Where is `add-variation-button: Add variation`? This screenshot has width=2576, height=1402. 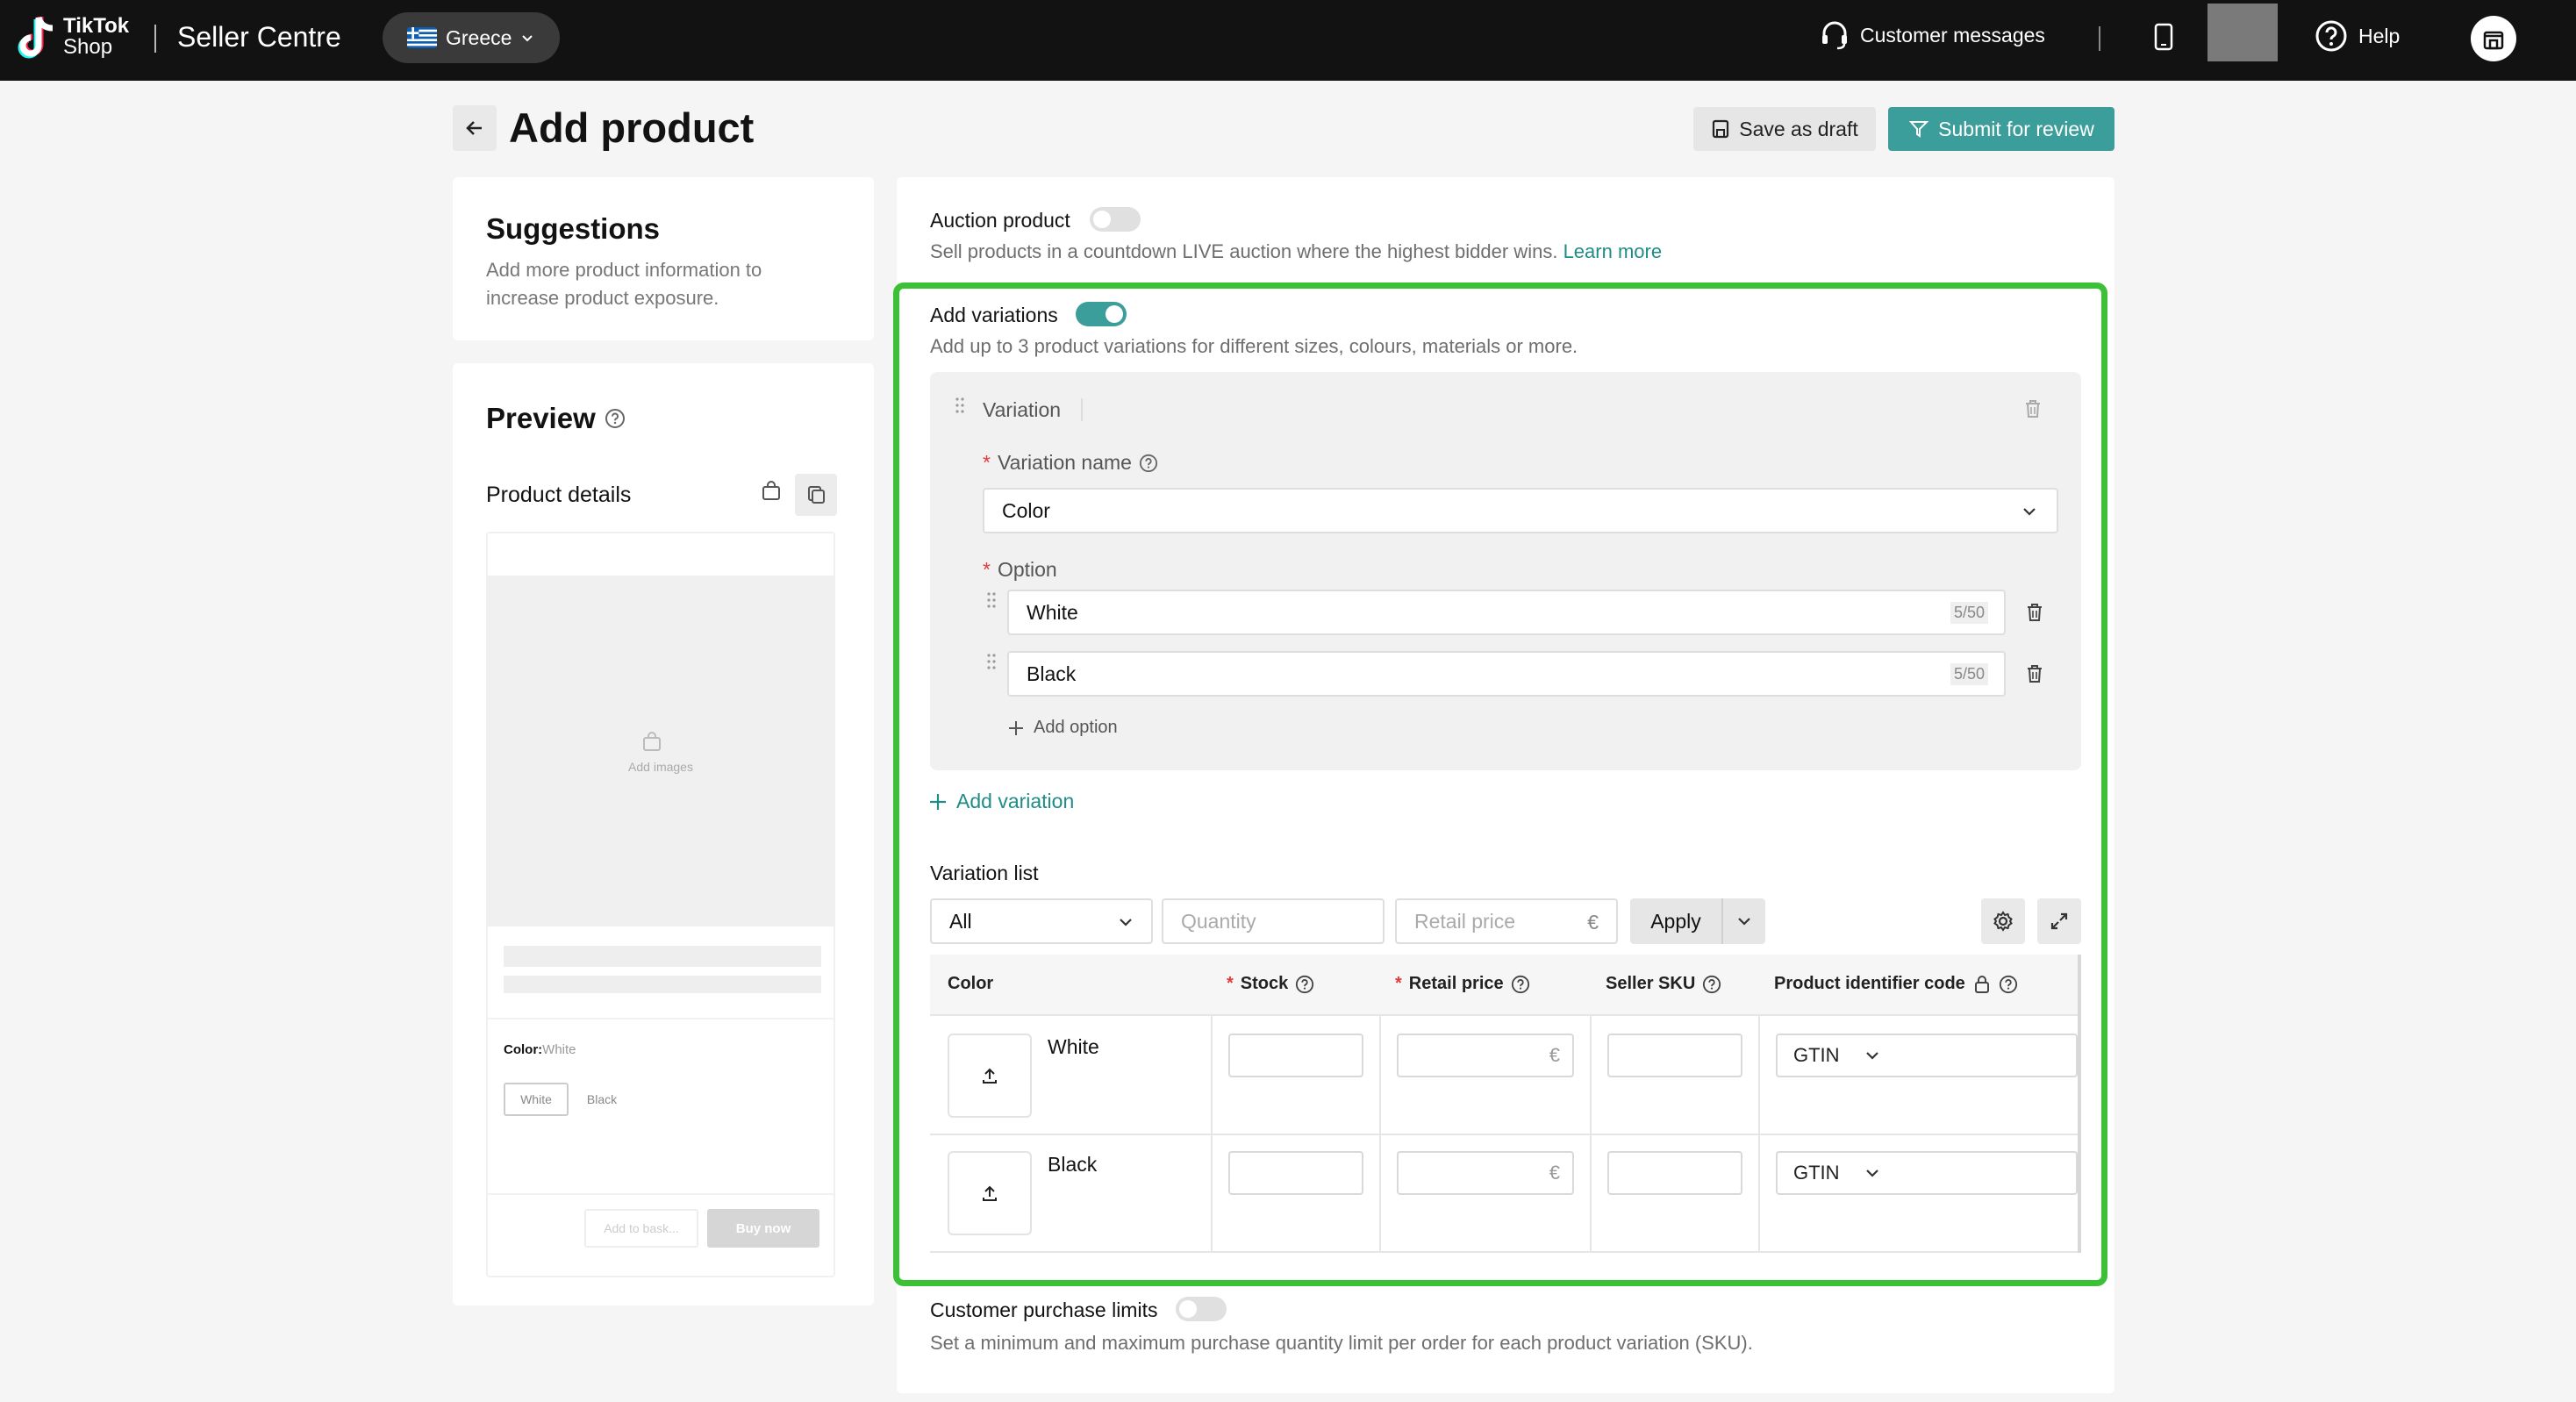 add-variation-button: Add variation is located at coordinates (1001, 801).